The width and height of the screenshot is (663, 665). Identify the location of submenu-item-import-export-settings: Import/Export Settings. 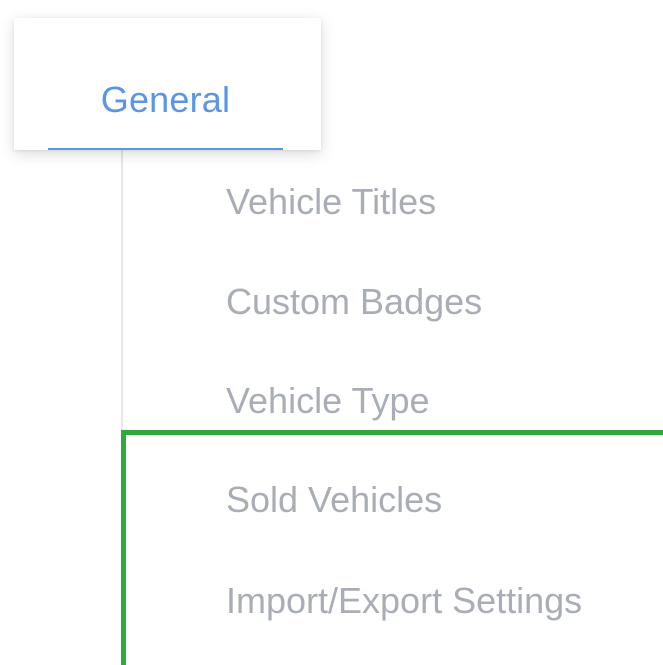
(404, 601).